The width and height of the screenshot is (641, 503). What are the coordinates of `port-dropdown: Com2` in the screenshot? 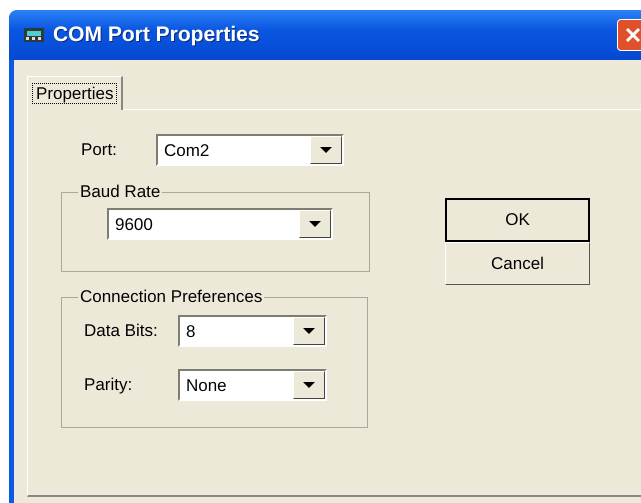 It's located at (250, 150).